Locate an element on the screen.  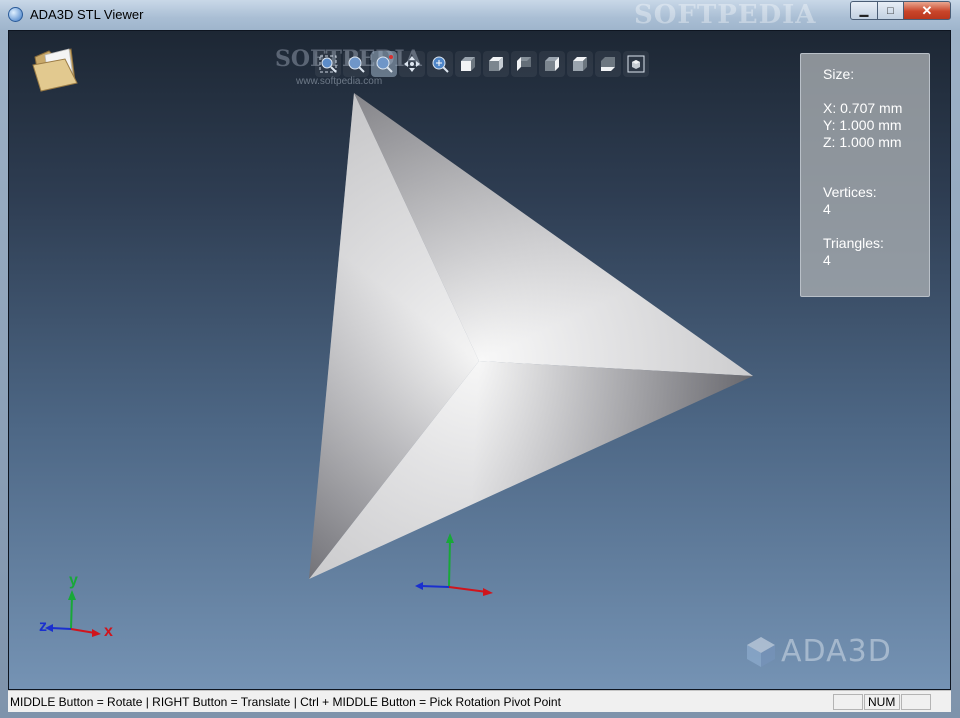
globe-icon is located at coordinates (15, 14).